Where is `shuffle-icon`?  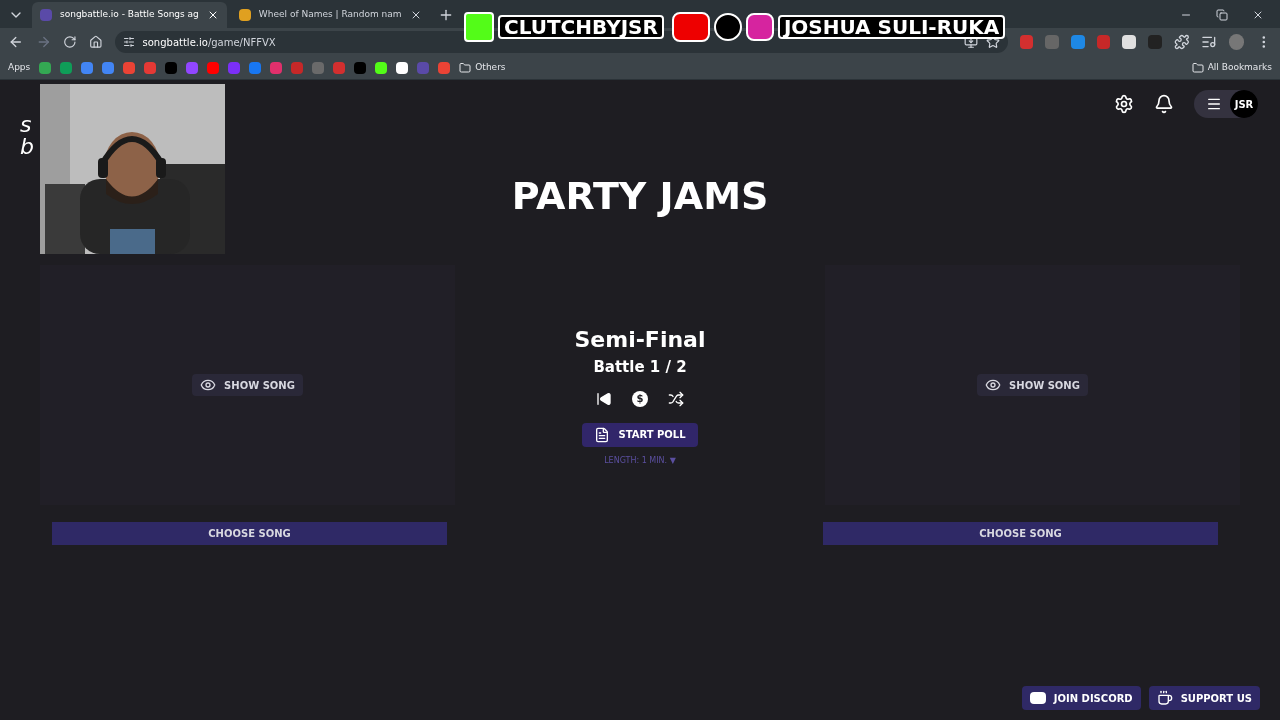
shuffle-icon is located at coordinates (676, 398).